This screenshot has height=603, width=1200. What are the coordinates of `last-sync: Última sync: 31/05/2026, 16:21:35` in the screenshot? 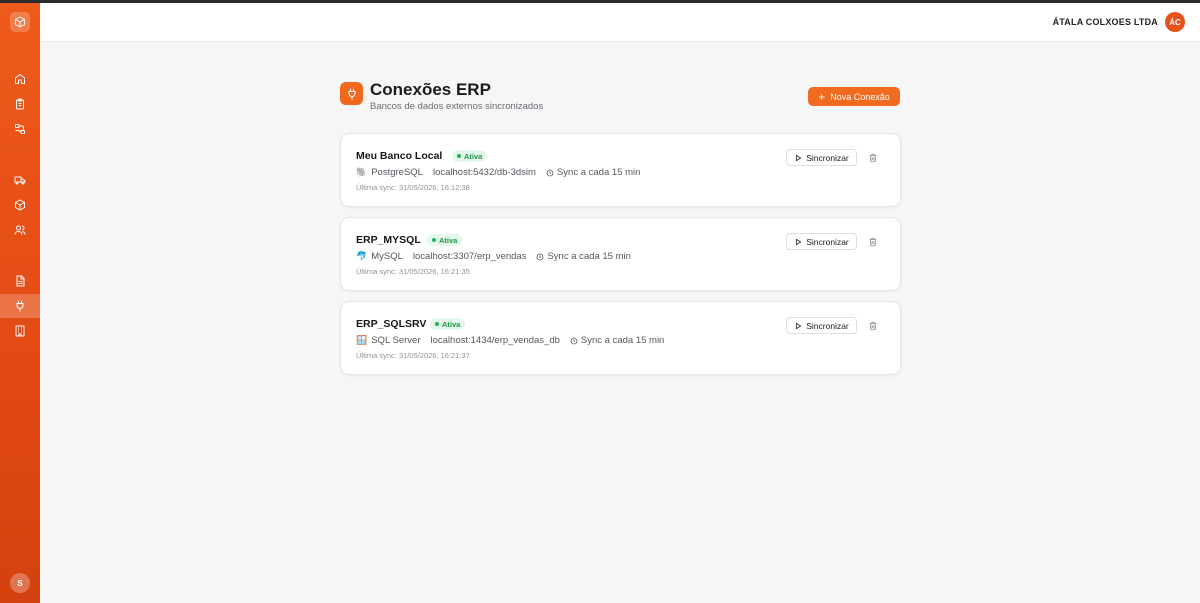 It's located at (413, 271).